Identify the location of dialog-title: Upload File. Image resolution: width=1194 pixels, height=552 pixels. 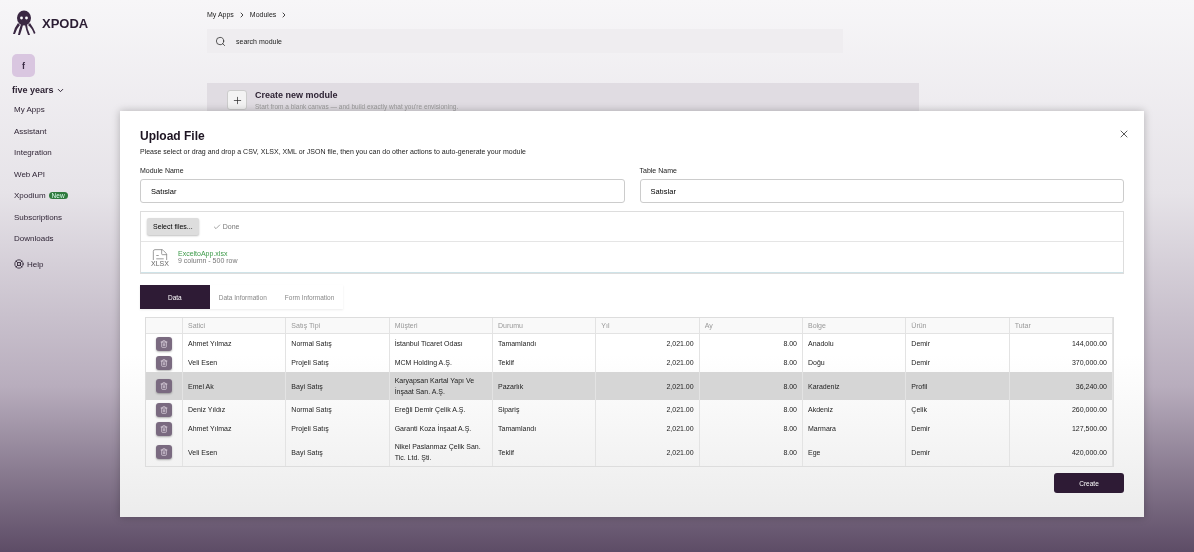
(173, 136).